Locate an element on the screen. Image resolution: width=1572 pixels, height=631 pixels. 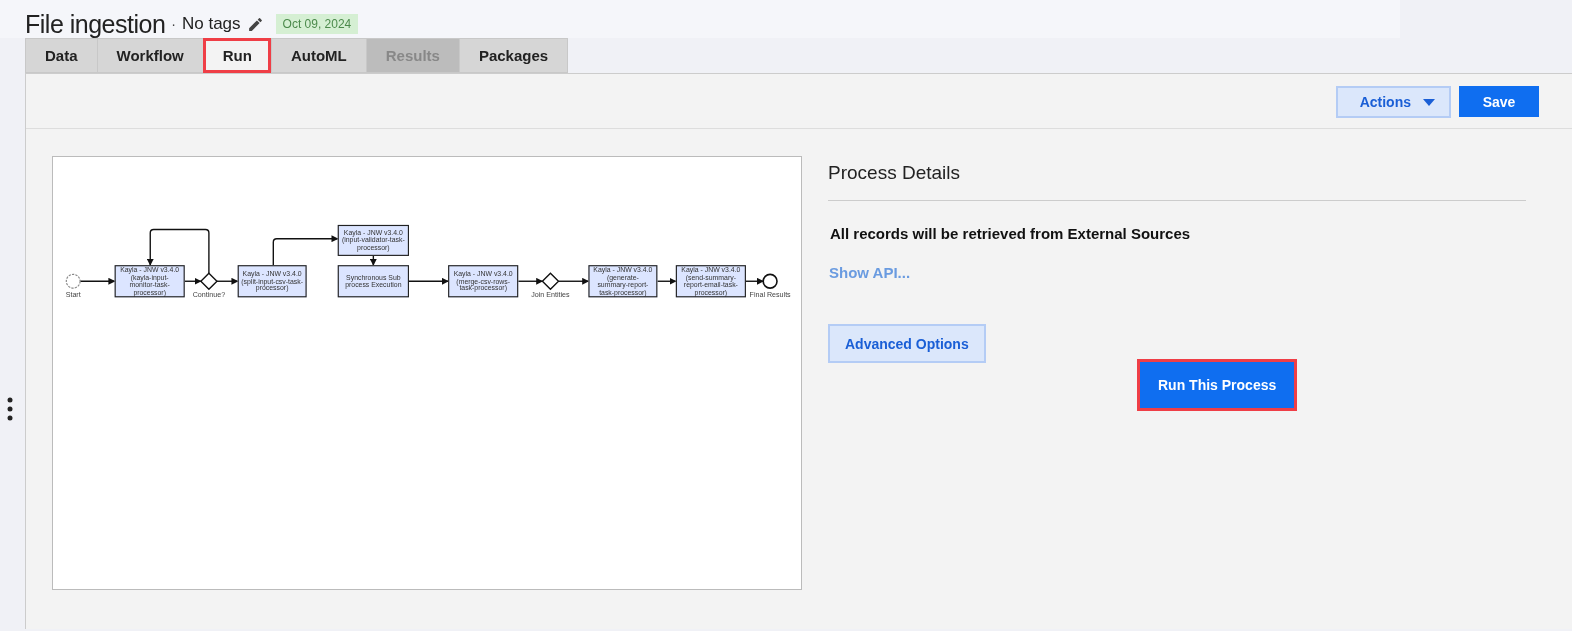
tab: Workflow is located at coordinates (149, 55).